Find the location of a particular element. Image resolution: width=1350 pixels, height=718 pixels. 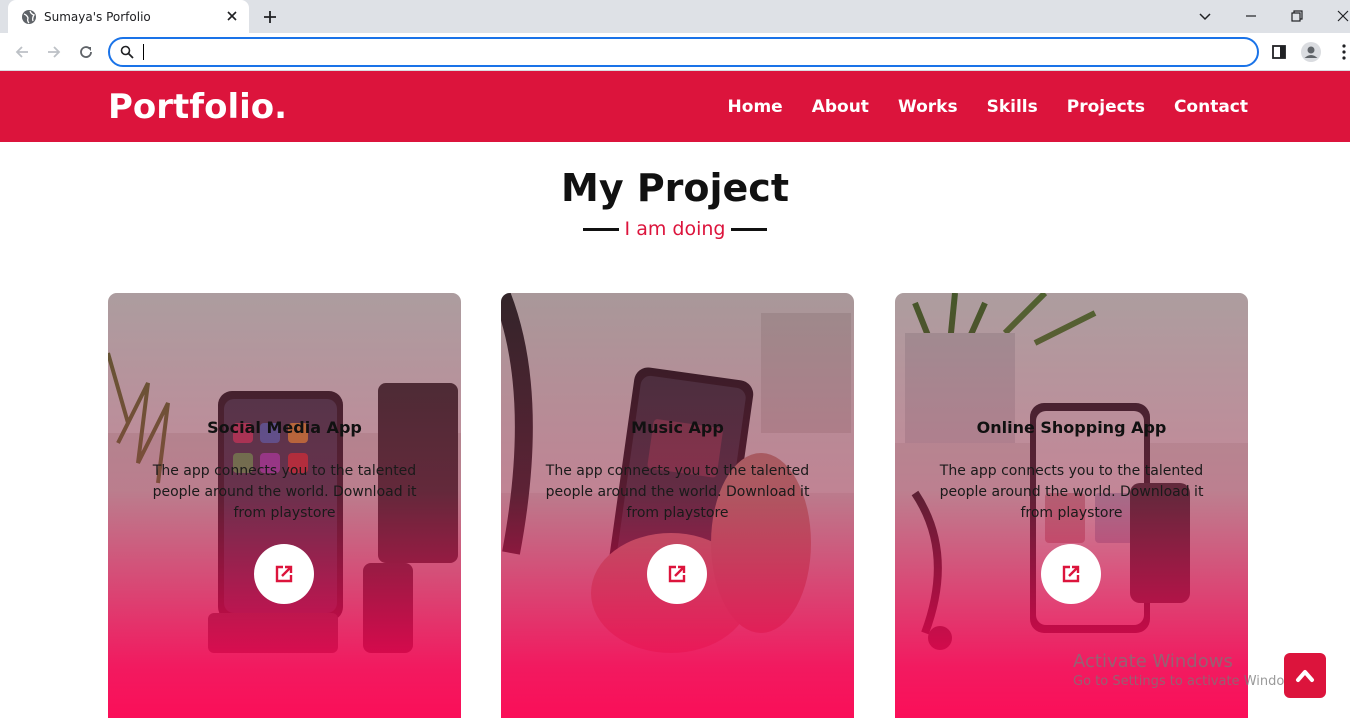

chevron-up-icon is located at coordinates (1305, 676).